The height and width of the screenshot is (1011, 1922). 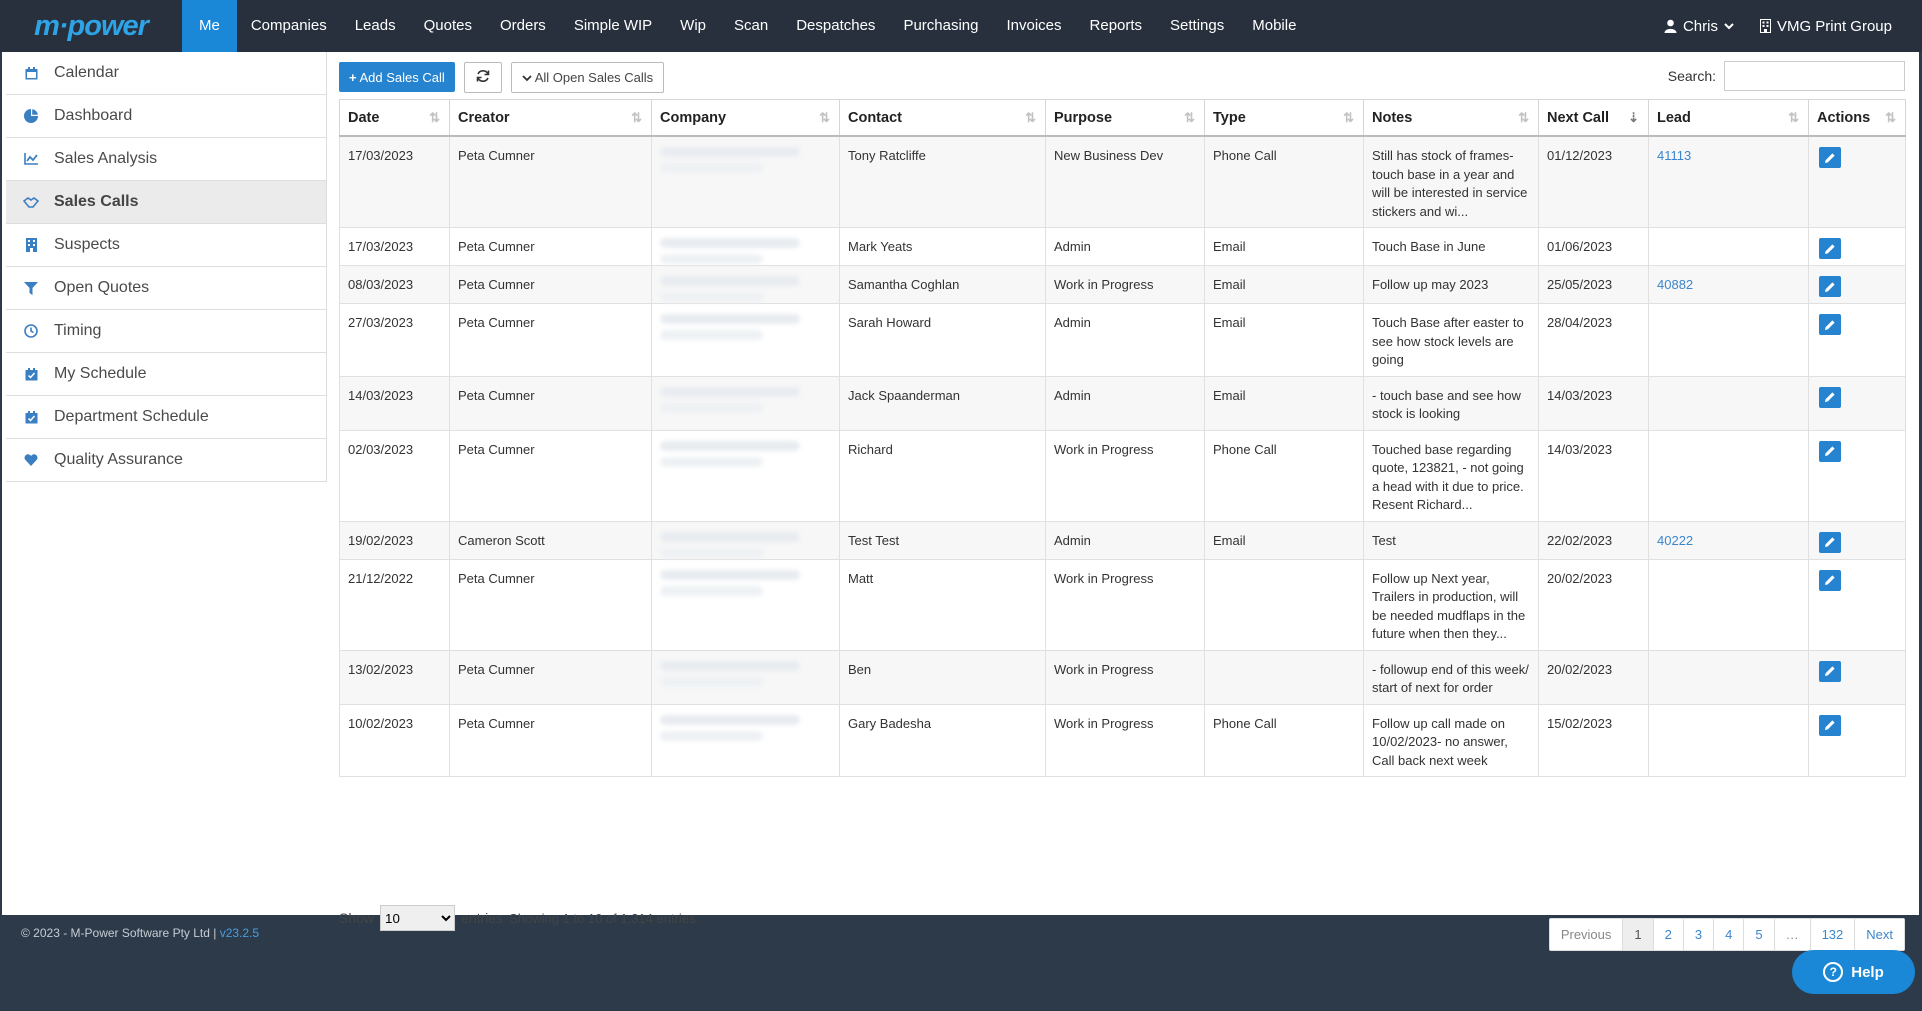 What do you see at coordinates (166, 202) in the screenshot?
I see `sidebar-item-sales-calls: Sales Calls` at bounding box center [166, 202].